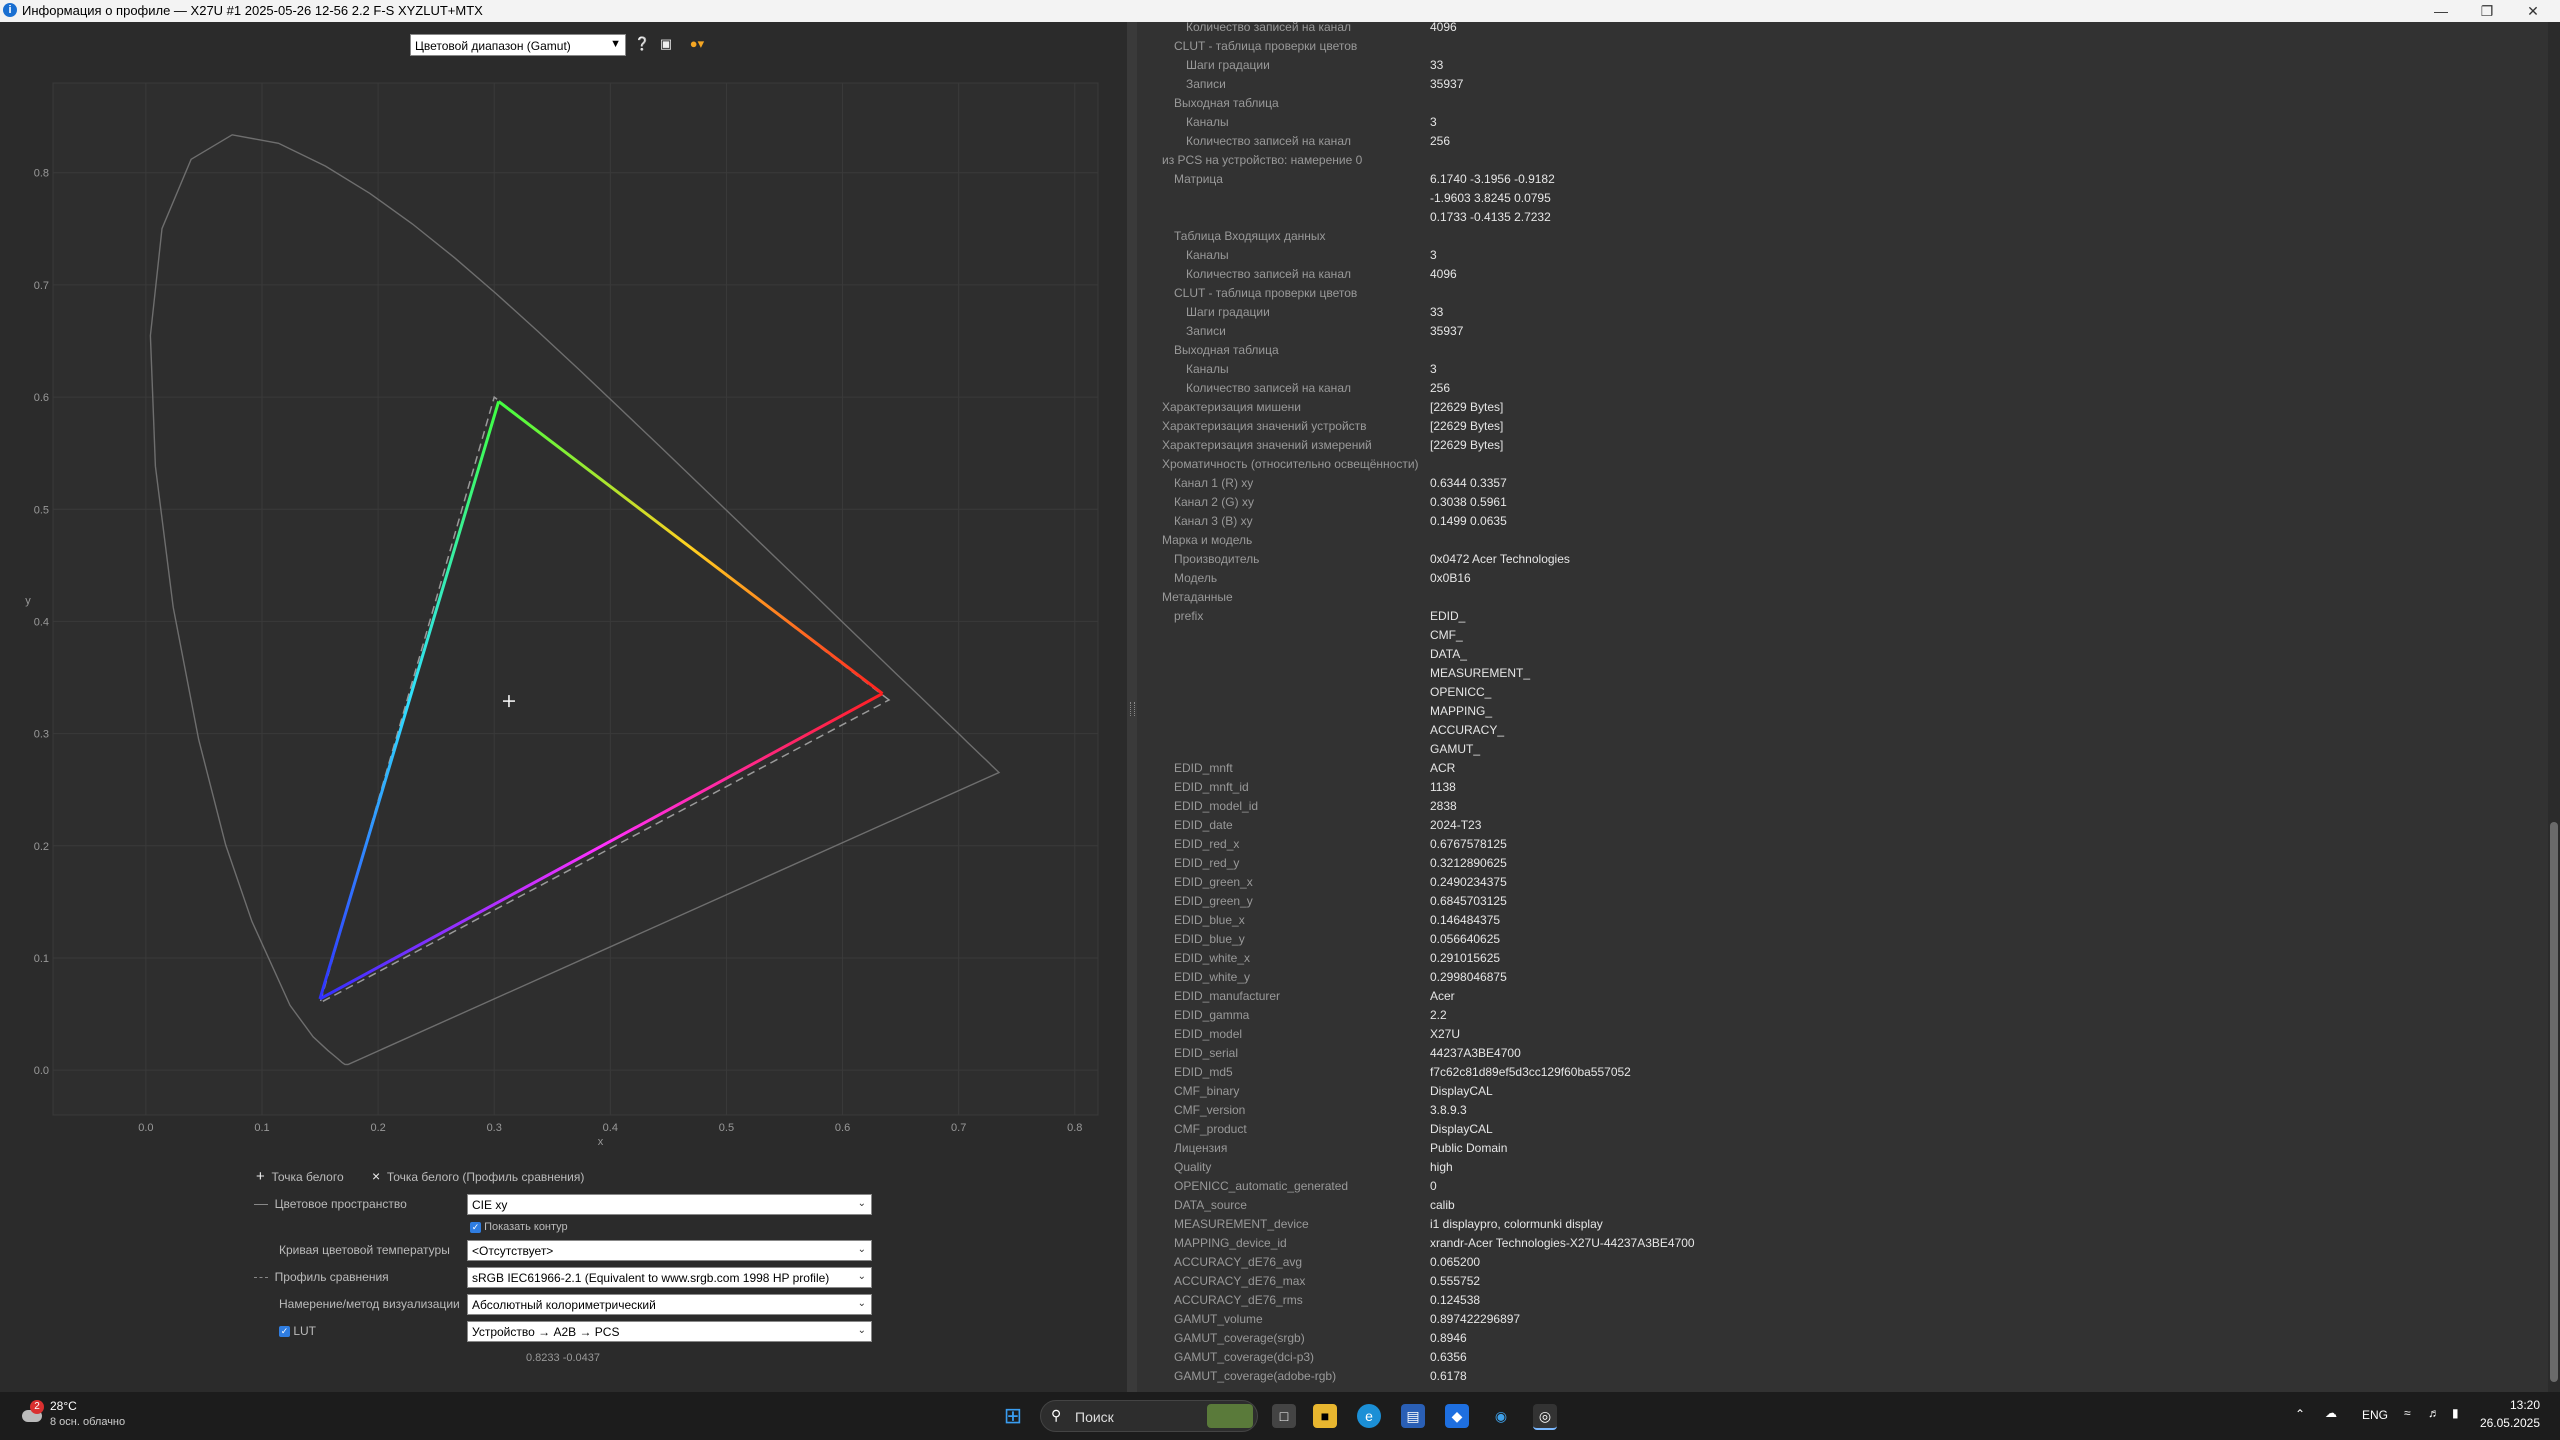  Describe the element at coordinates (1842, 539) in the screenshot. I see `detail-row: Марка и модель` at that location.